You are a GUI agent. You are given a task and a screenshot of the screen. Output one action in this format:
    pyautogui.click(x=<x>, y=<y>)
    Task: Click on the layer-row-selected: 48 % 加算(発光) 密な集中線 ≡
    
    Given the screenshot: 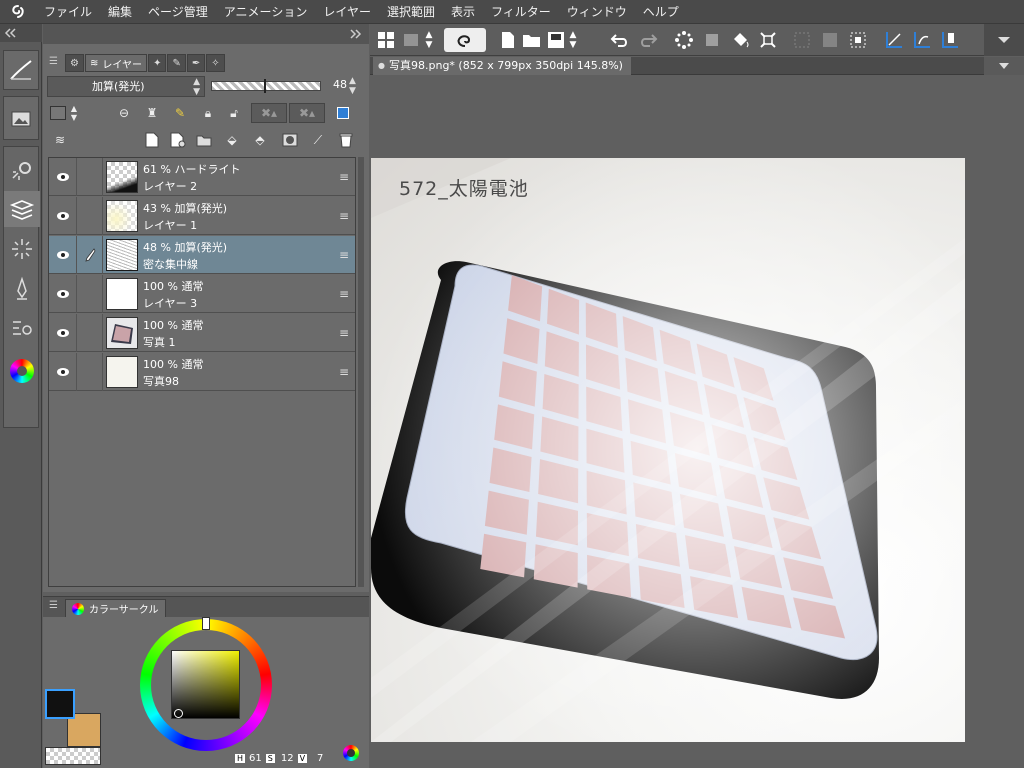 What is the action you would take?
    pyautogui.click(x=202, y=255)
    